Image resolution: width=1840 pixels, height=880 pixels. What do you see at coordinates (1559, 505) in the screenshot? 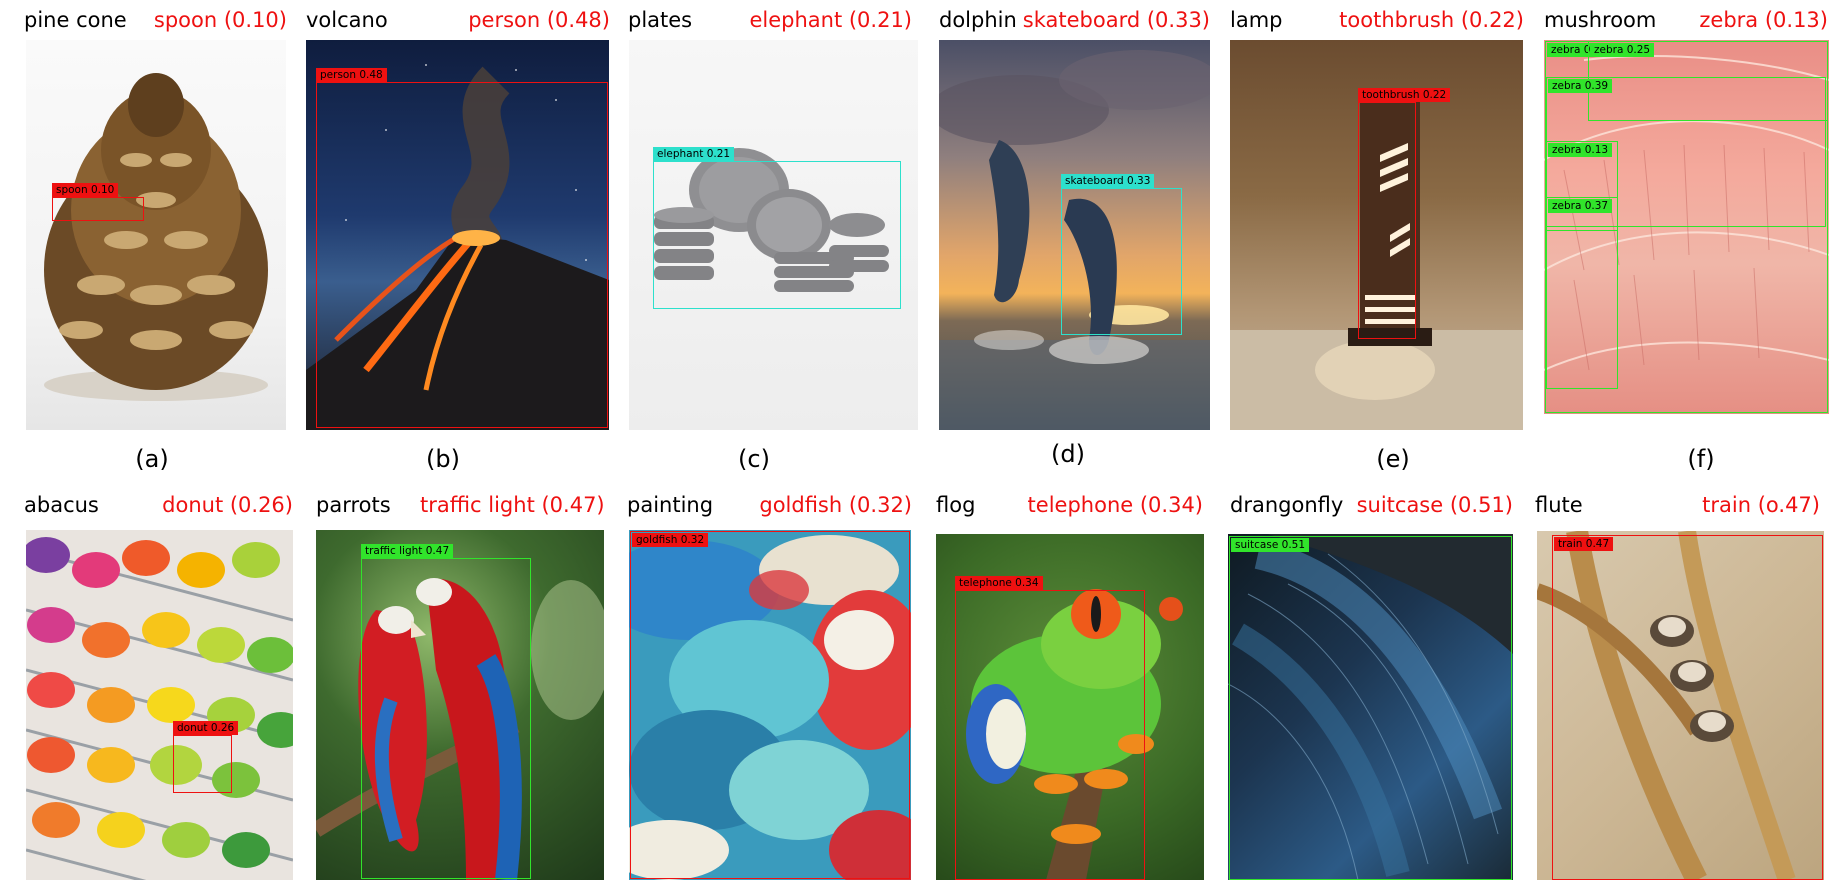
I see `panel-name-flute: flute` at bounding box center [1559, 505].